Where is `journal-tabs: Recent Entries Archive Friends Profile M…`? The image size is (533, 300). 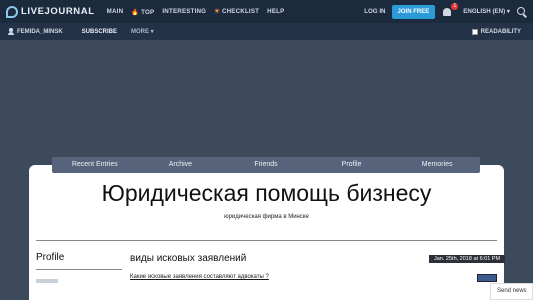
journal-tabs: Recent Entries Archive Friends Profile M… is located at coordinates (266, 165).